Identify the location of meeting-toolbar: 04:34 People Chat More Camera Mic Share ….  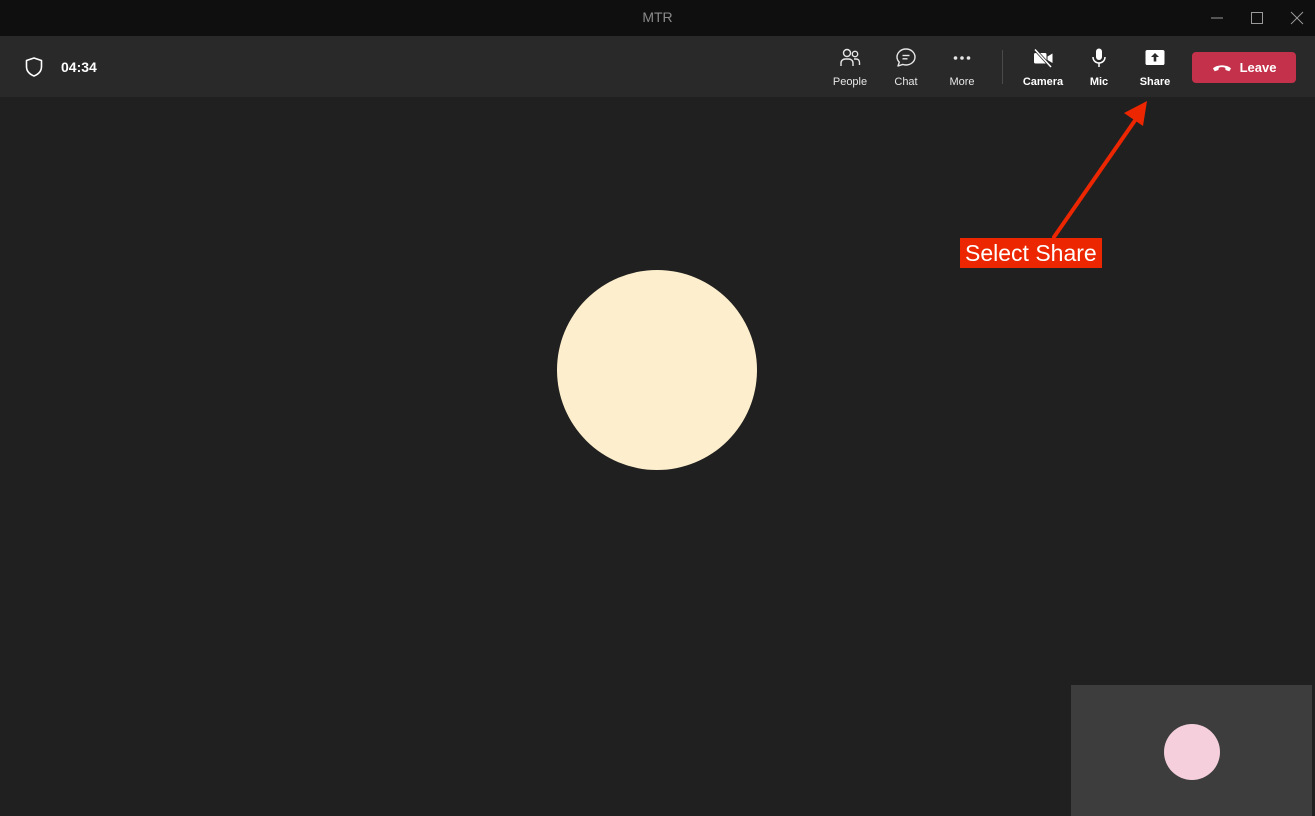
(657, 66).